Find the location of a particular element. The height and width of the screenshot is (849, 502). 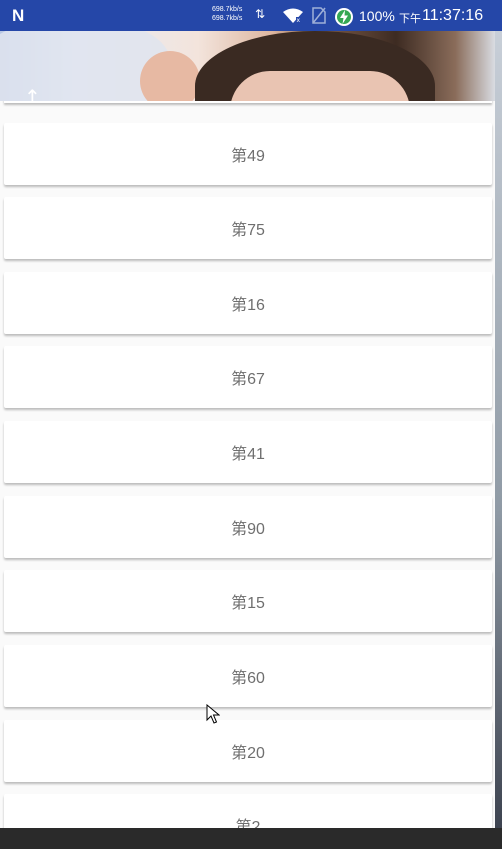

list-item-label: 第75 is located at coordinates (248, 230).